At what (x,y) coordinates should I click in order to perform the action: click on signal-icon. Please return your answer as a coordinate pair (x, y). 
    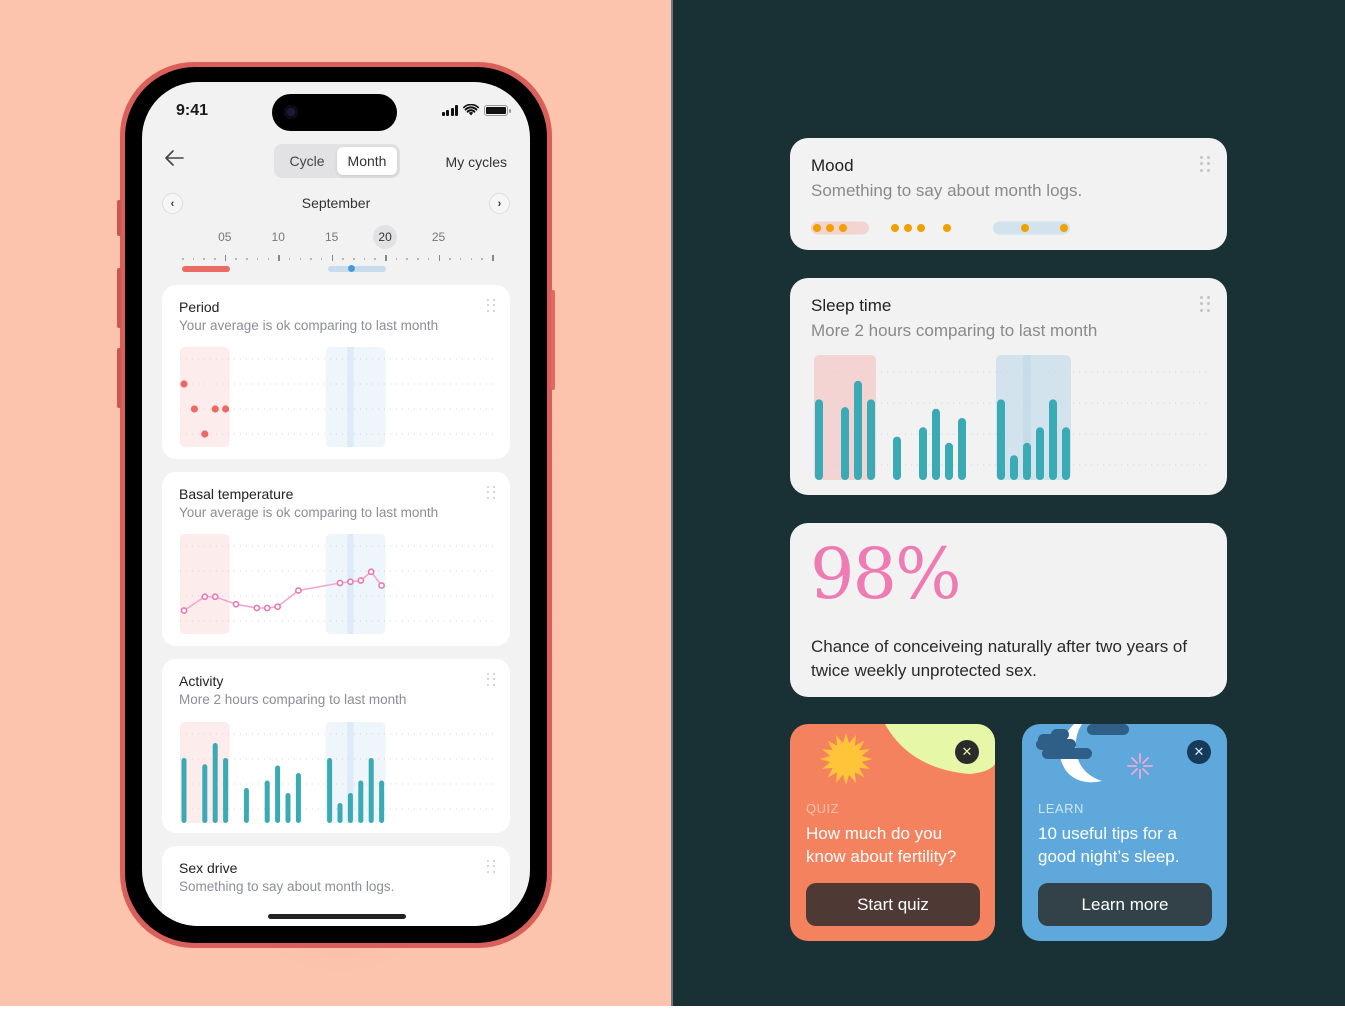
    Looking at the image, I should click on (449, 110).